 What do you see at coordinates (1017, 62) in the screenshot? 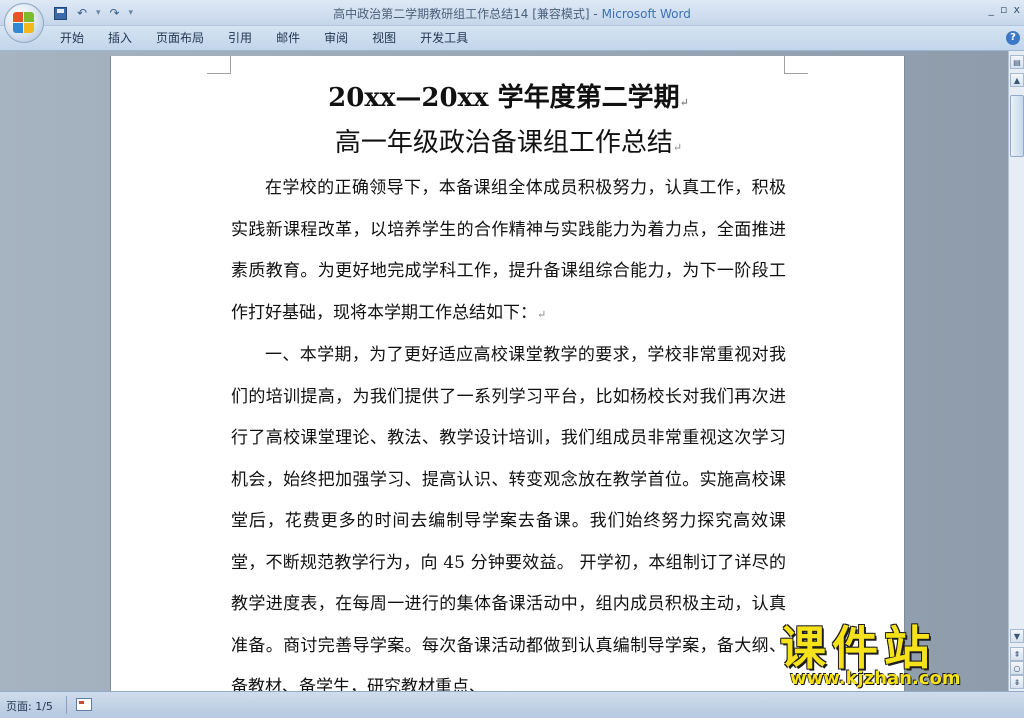
I see `ruler-toggle-icon: ▤` at bounding box center [1017, 62].